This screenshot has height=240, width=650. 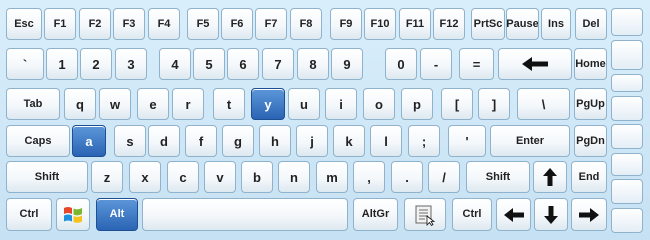 What do you see at coordinates (29, 214) in the screenshot?
I see `key-ctrl-left: Ctrl` at bounding box center [29, 214].